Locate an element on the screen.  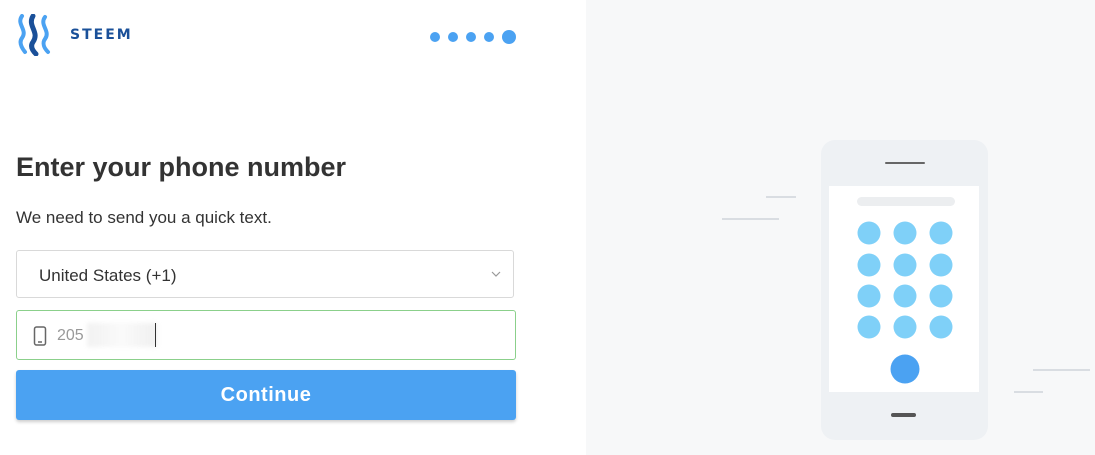
steem-logo-icon is located at coordinates (34, 35).